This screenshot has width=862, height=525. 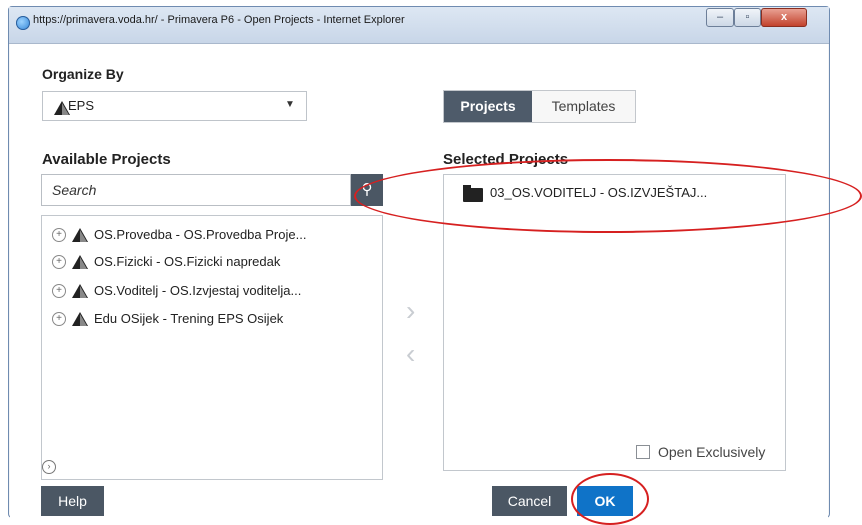 What do you see at coordinates (72, 501) in the screenshot?
I see `help-button: Help` at bounding box center [72, 501].